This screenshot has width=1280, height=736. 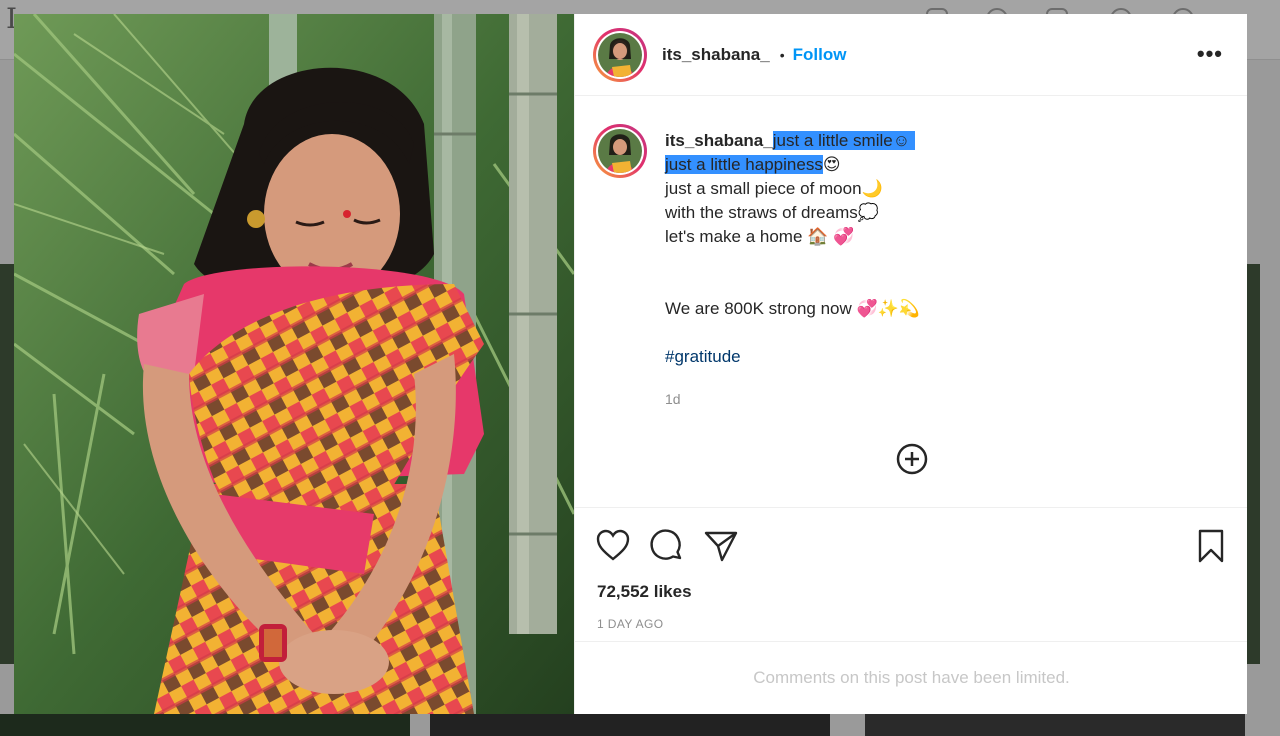 I want to click on post-username: its_shabana_, so click(x=716, y=55).